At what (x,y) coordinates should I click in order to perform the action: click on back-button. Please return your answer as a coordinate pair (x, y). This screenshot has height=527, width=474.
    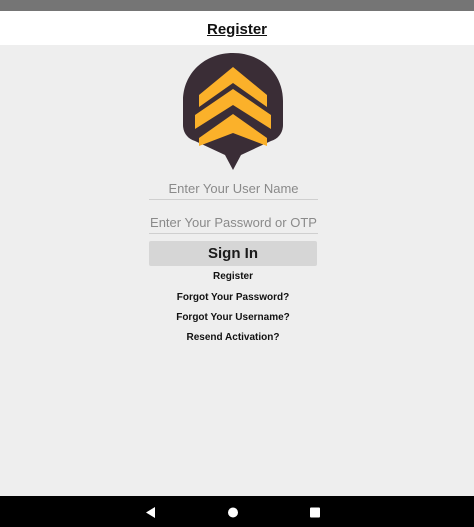
    Looking at the image, I should click on (151, 511).